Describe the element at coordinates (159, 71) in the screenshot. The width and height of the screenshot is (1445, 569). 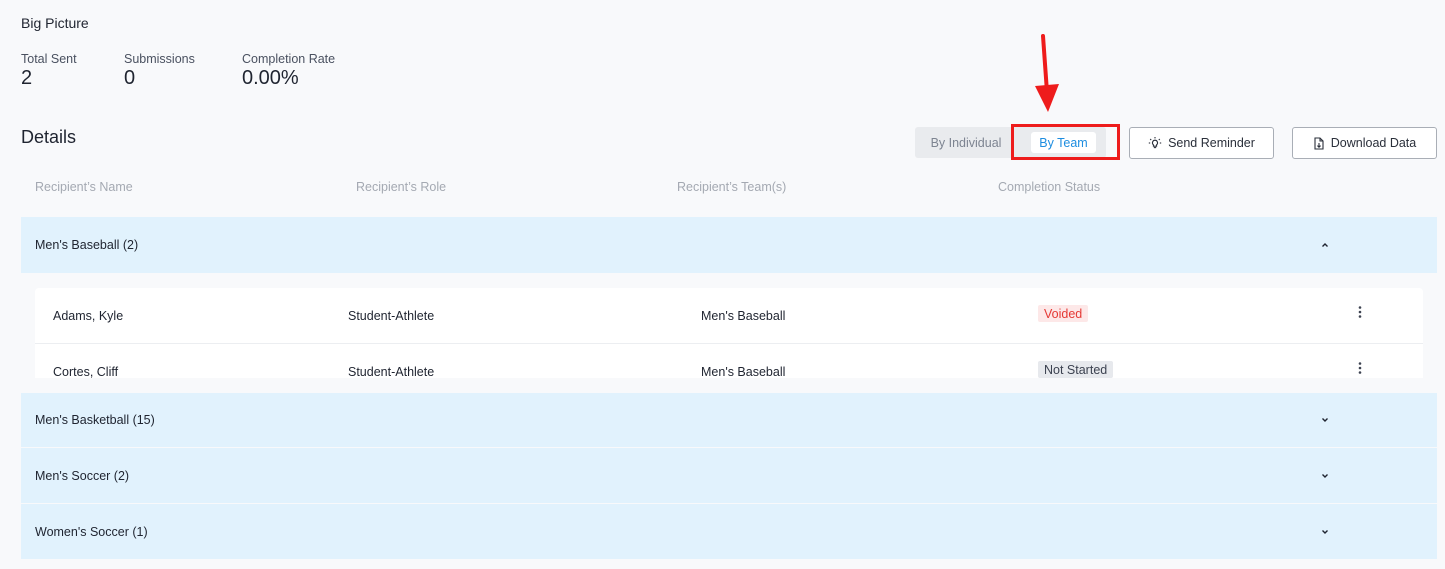
I see `stat-submissions: Submissions 0` at that location.